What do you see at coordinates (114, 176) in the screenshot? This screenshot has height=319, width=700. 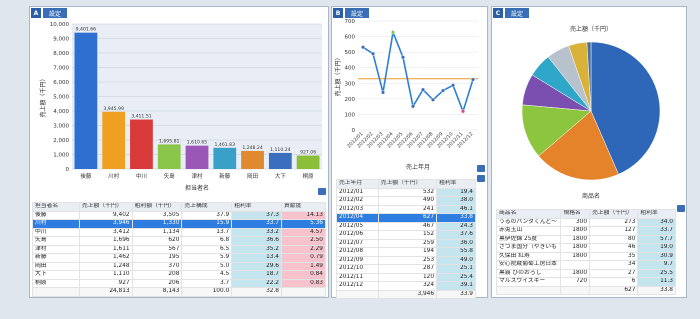 I see `x-tick-label: 川村` at bounding box center [114, 176].